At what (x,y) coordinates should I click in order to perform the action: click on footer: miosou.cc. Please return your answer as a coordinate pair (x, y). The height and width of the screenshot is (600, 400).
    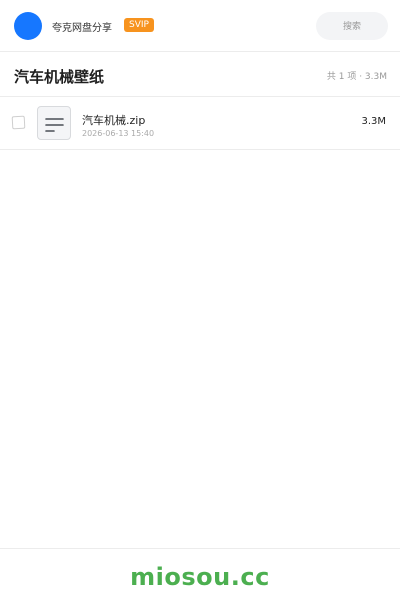
    Looking at the image, I should click on (200, 574).